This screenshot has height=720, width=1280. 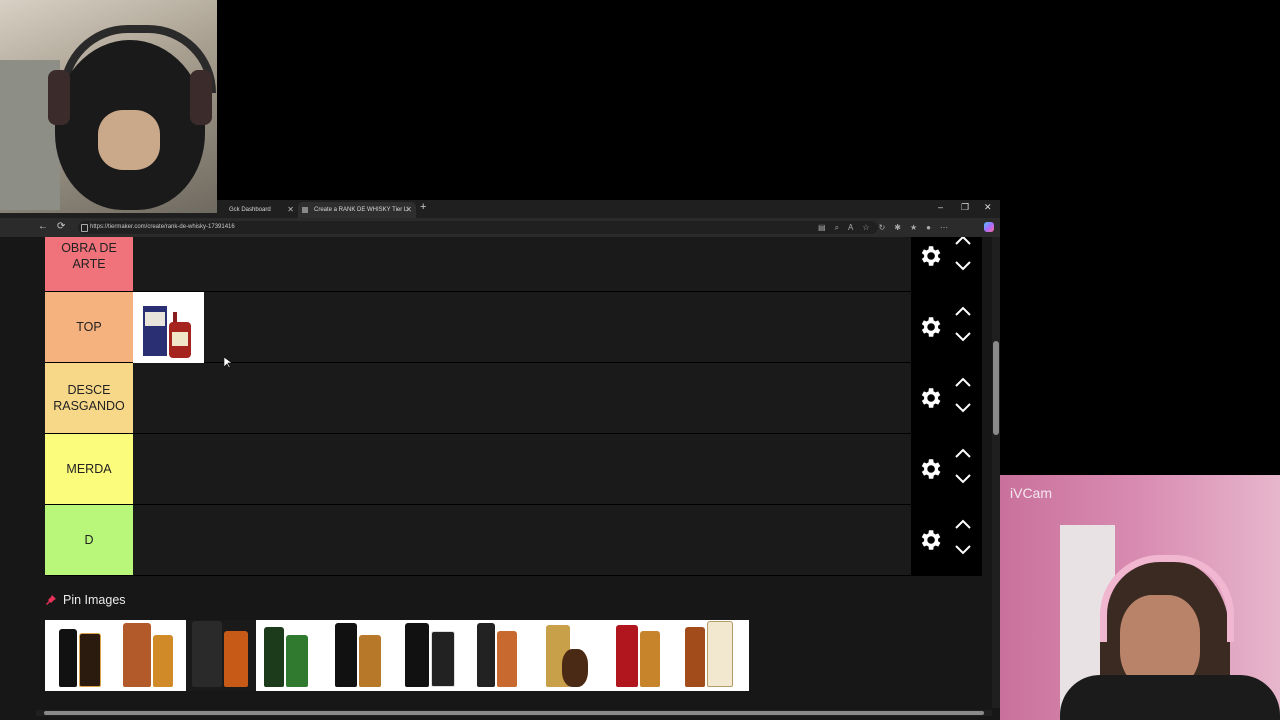 I want to click on vertical-scrollbar, so click(x=996, y=472).